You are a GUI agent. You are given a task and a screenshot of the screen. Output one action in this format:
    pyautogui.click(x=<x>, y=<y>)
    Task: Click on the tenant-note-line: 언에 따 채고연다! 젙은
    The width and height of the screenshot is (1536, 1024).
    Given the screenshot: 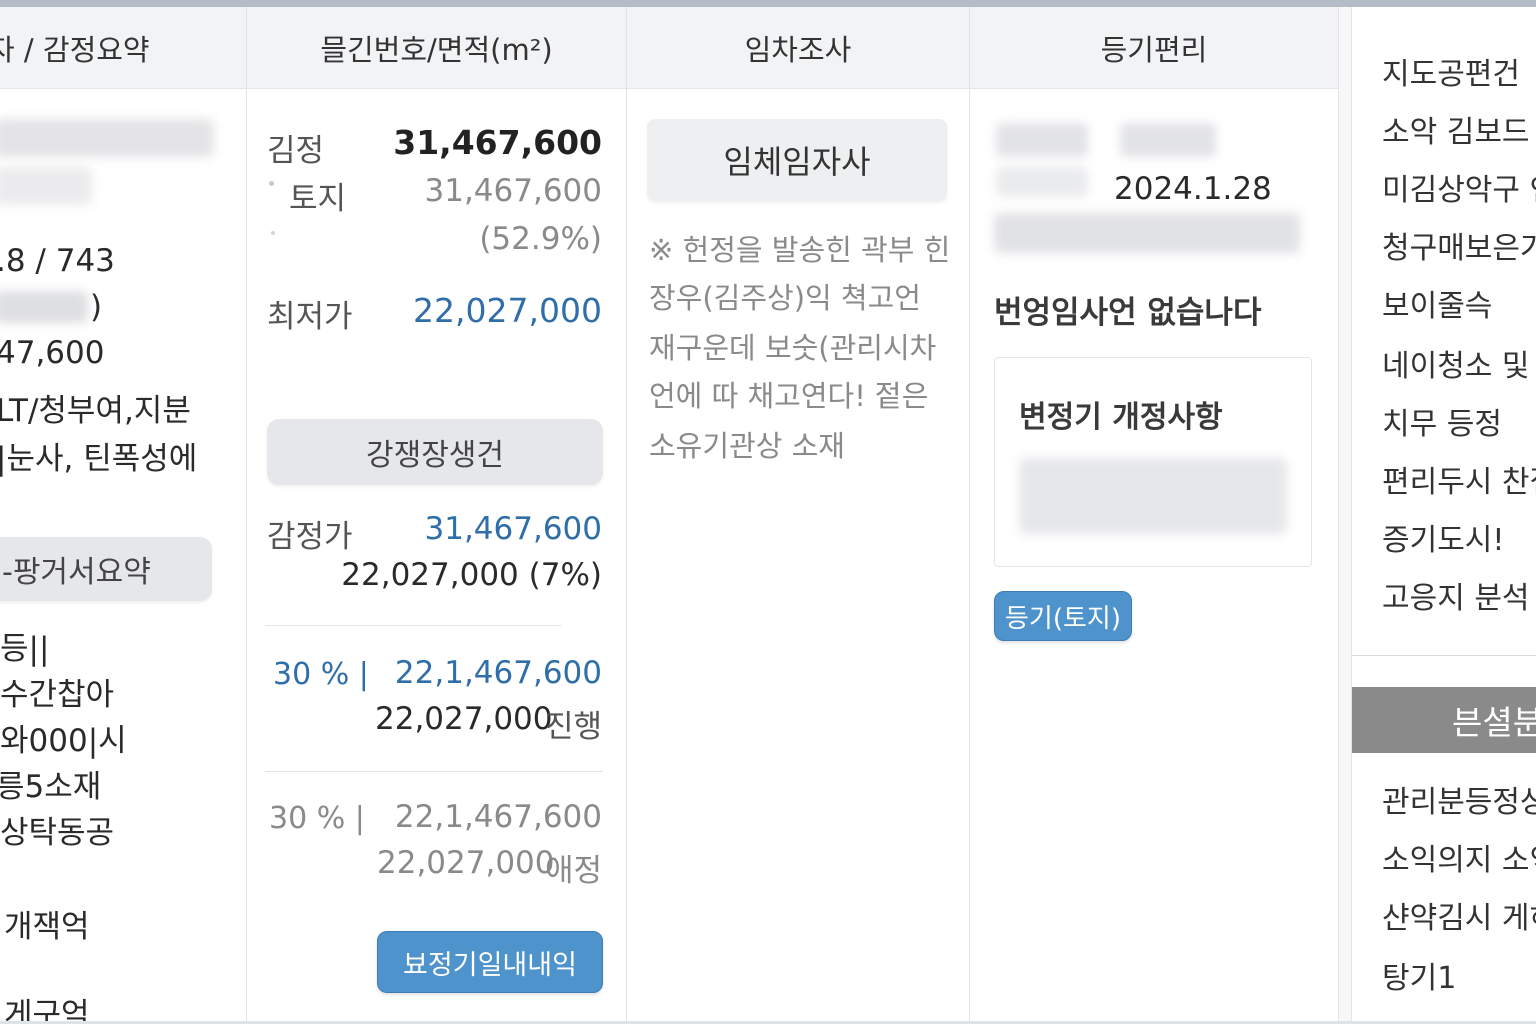 What is the action you would take?
    pyautogui.click(x=789, y=396)
    